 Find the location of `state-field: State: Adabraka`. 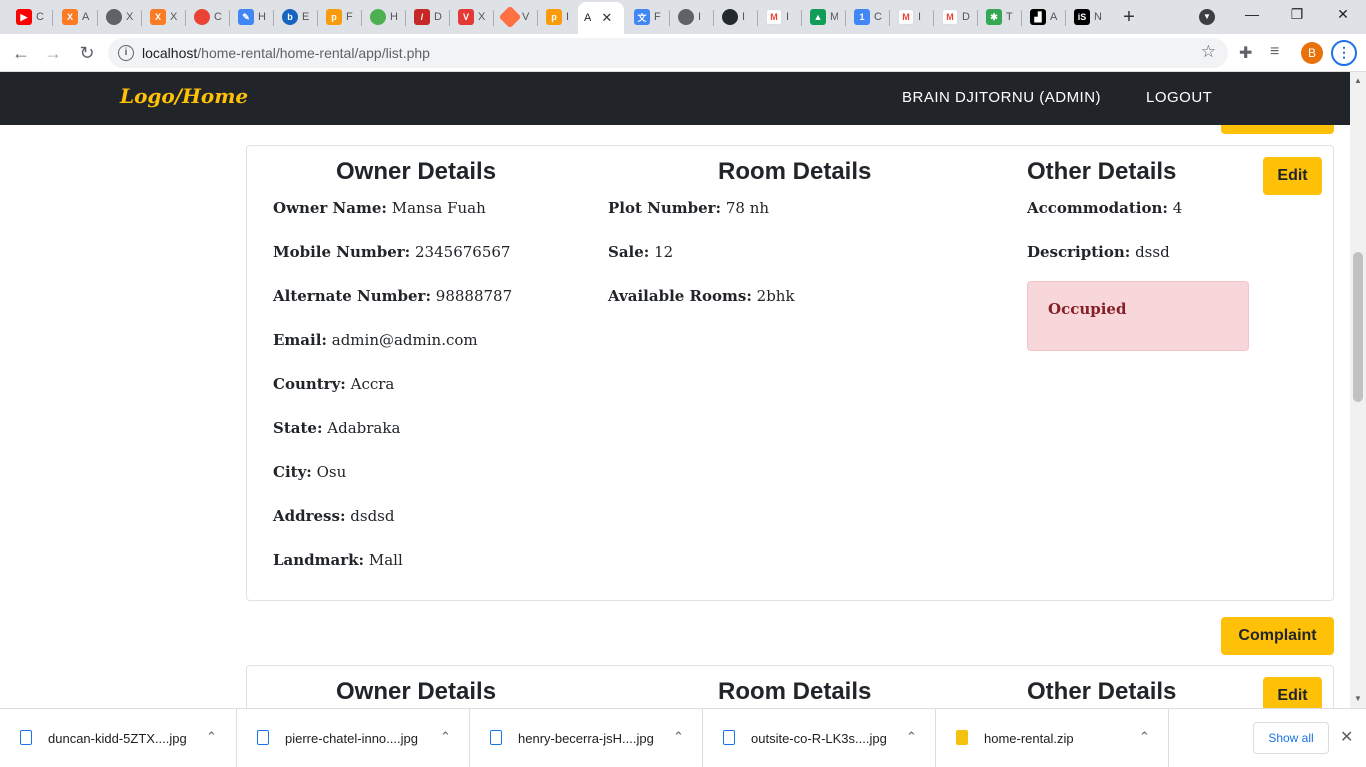

state-field: State: Adabraka is located at coordinates (337, 428).